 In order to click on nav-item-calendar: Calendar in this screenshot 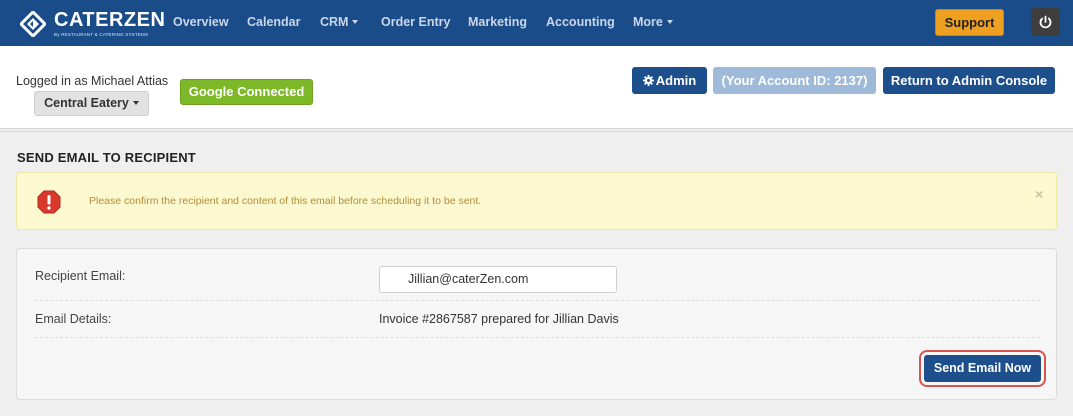, I will do `click(274, 22)`.